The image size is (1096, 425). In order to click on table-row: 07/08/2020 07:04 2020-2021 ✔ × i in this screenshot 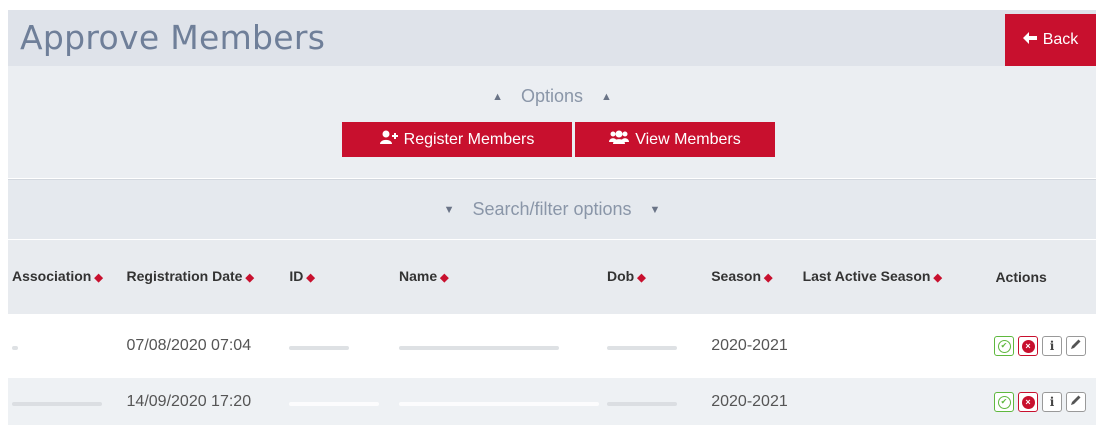, I will do `click(552, 346)`.